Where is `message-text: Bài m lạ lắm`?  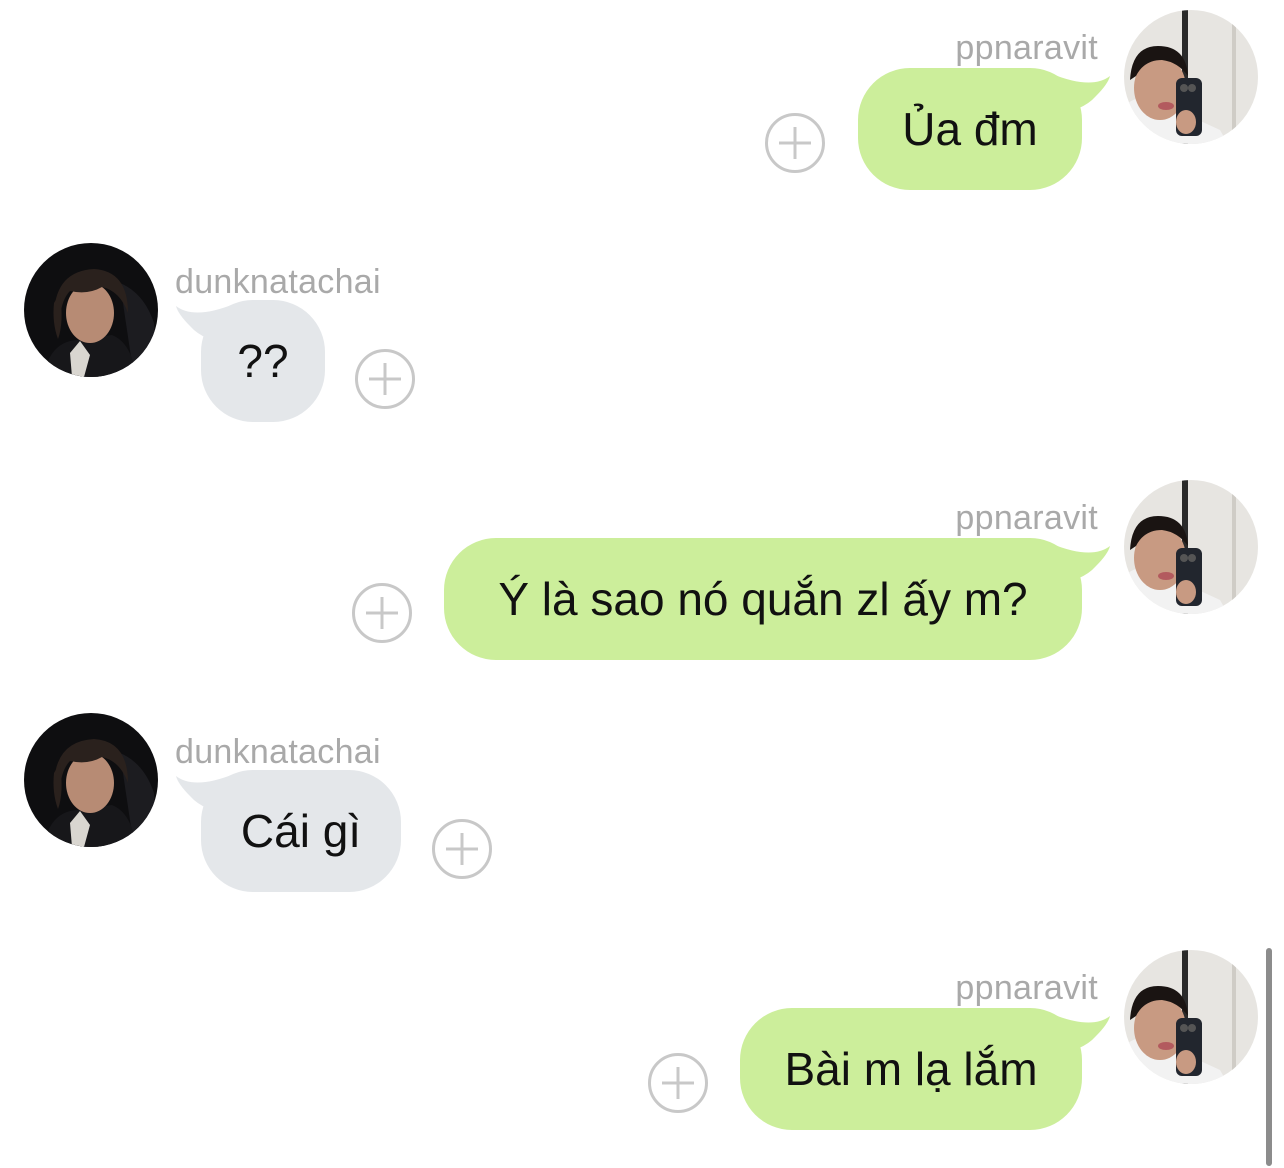
message-text: Bài m lạ lắm is located at coordinates (911, 1069).